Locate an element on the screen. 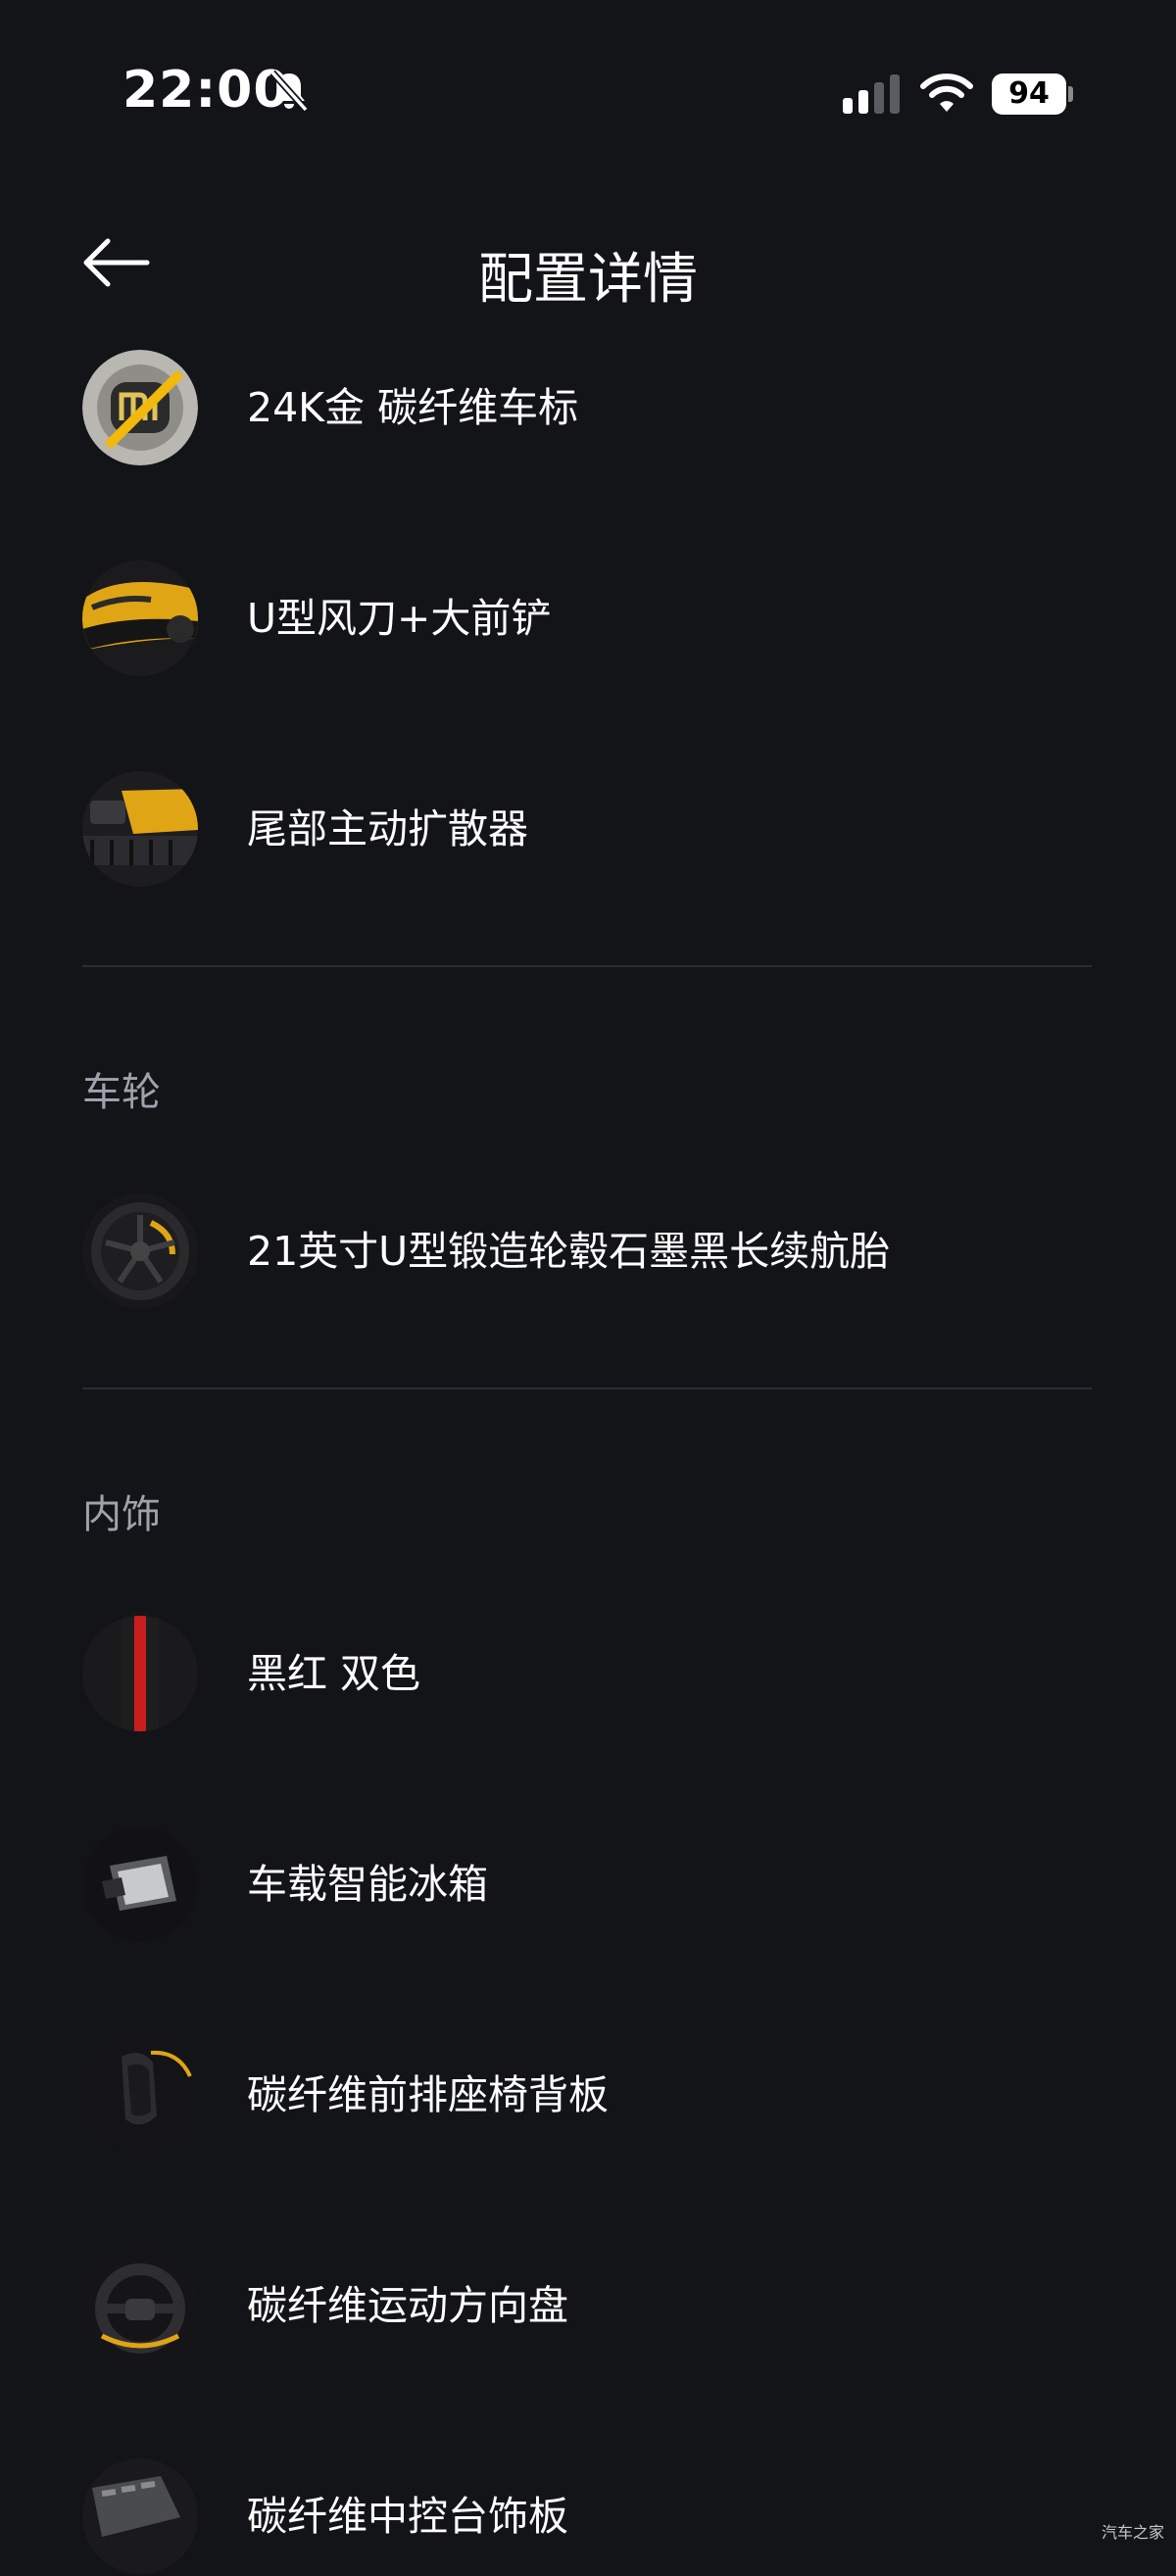 Image resolution: width=1176 pixels, height=2576 pixels. bell-muted-icon is located at coordinates (289, 91).